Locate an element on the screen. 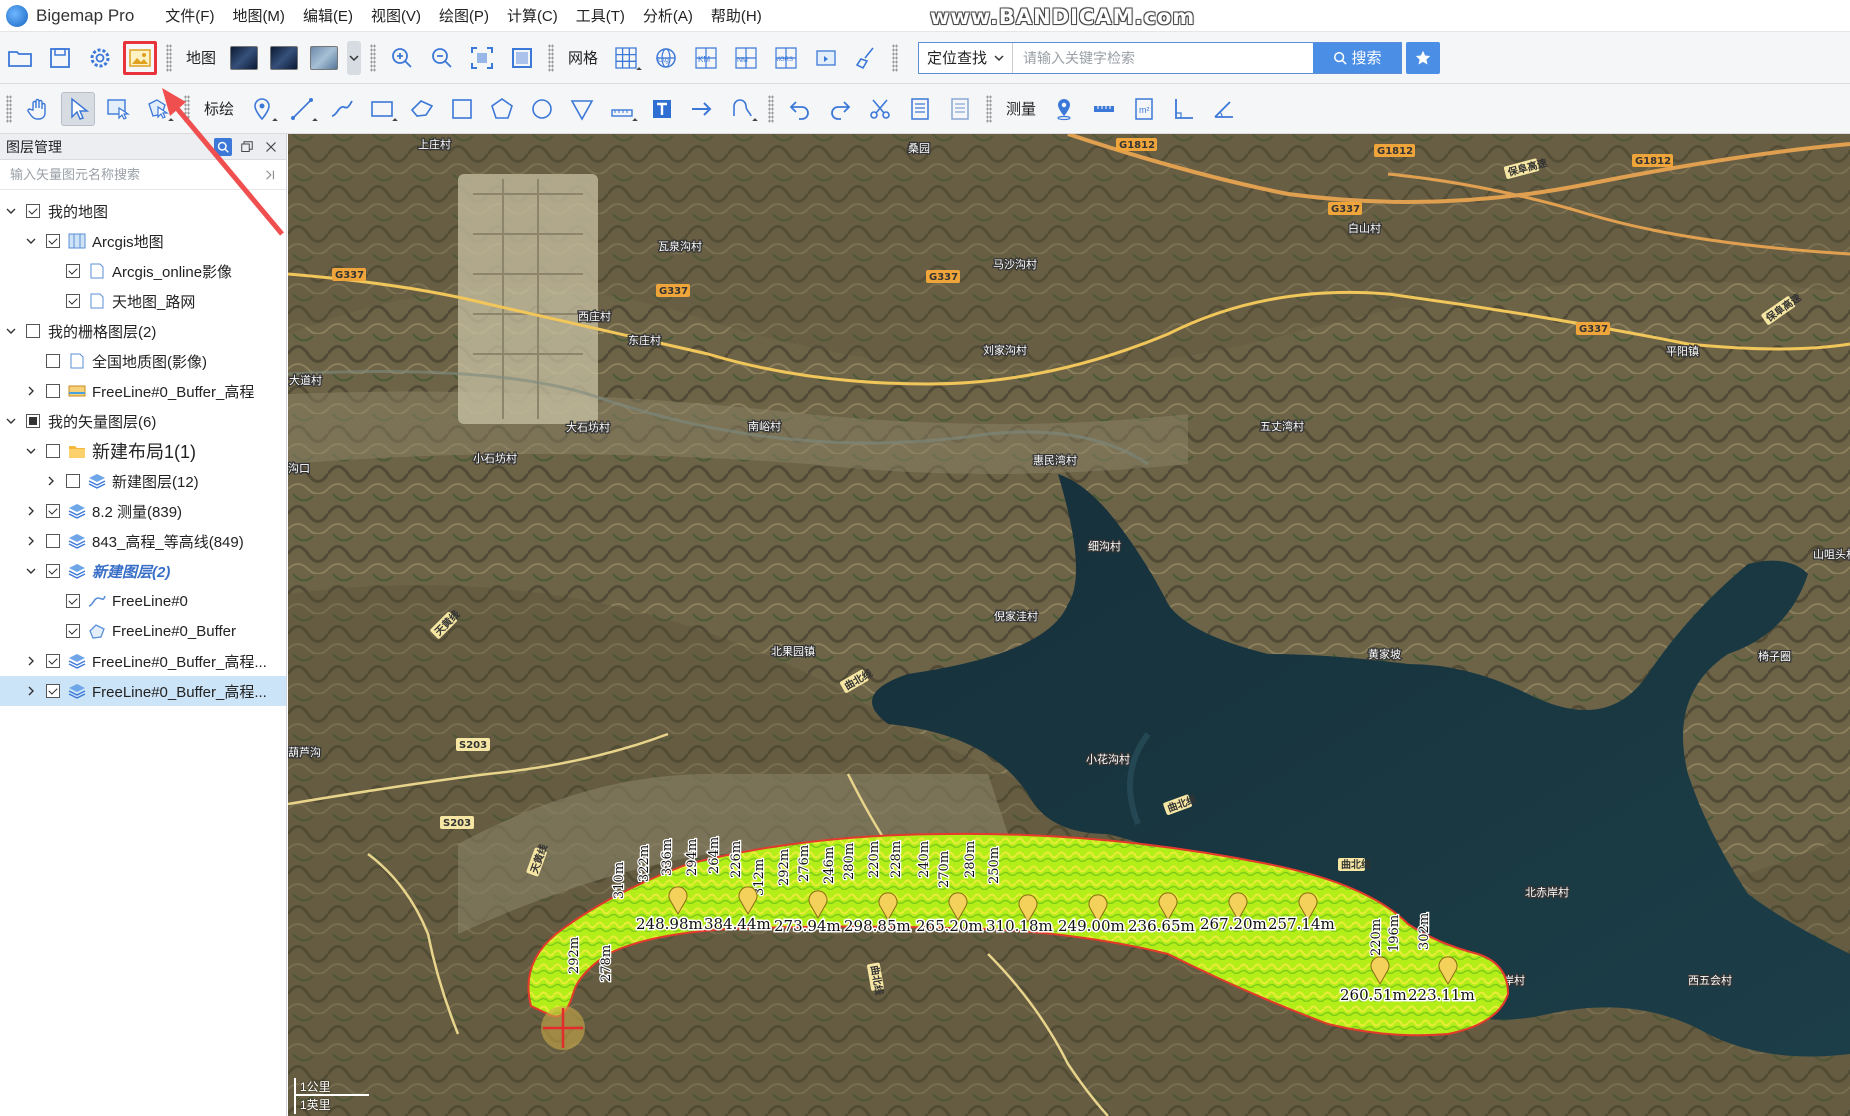 The width and height of the screenshot is (1850, 1116). draw-ruler-button is located at coordinates (622, 109).